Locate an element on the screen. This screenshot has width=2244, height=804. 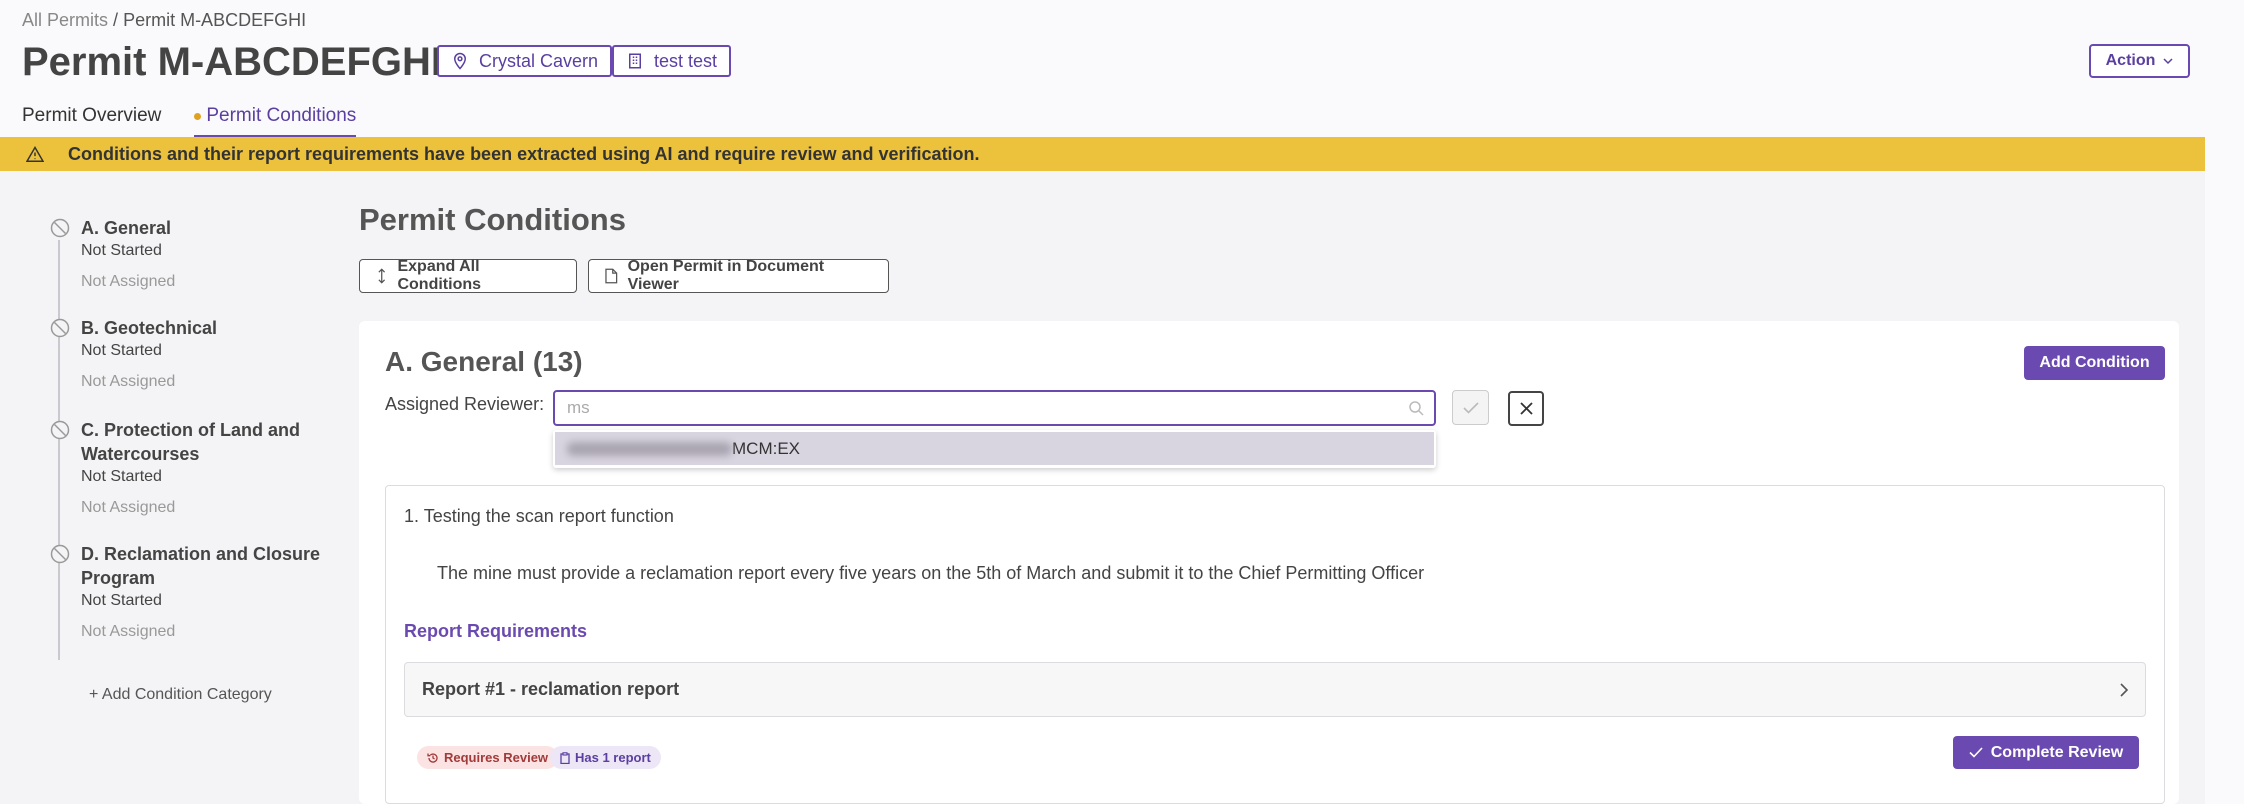
add-condition-category-link: + Add Condition Category is located at coordinates (180, 695).